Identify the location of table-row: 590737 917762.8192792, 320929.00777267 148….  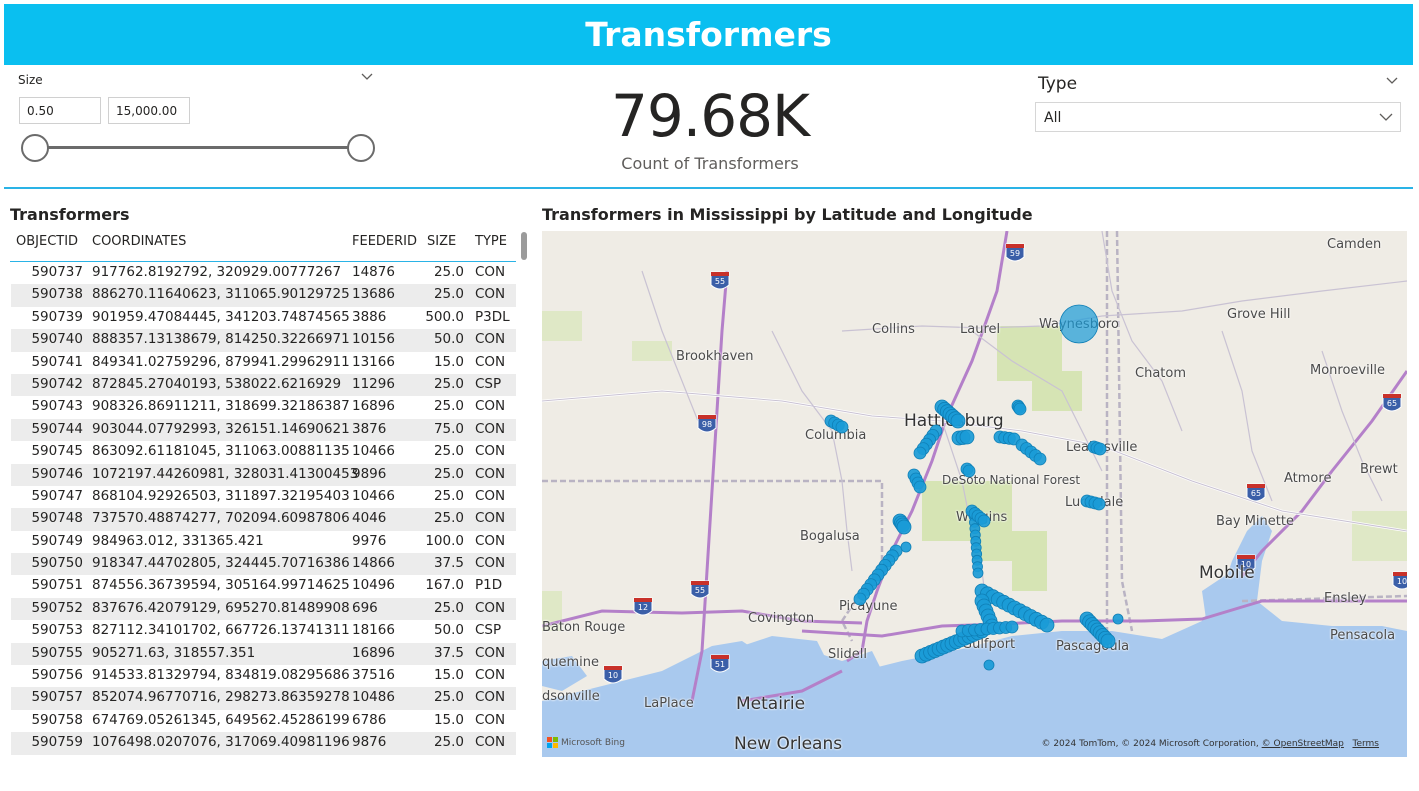
(263, 273).